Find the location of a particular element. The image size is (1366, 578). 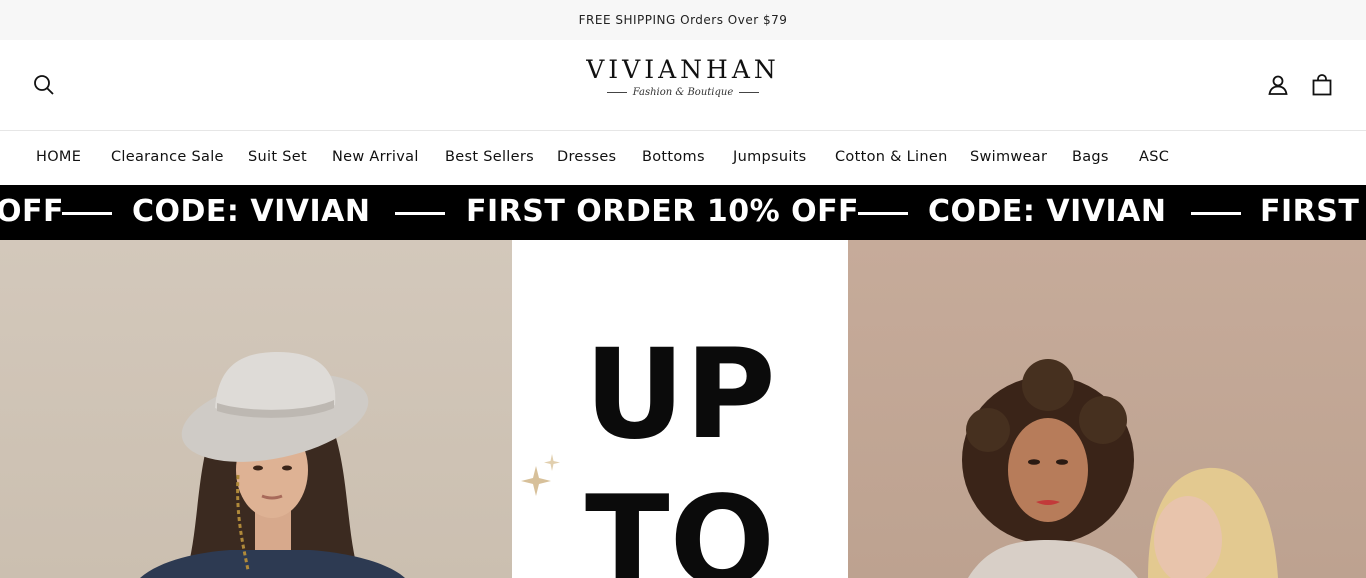

model-photo-right is located at coordinates (1120, 468).